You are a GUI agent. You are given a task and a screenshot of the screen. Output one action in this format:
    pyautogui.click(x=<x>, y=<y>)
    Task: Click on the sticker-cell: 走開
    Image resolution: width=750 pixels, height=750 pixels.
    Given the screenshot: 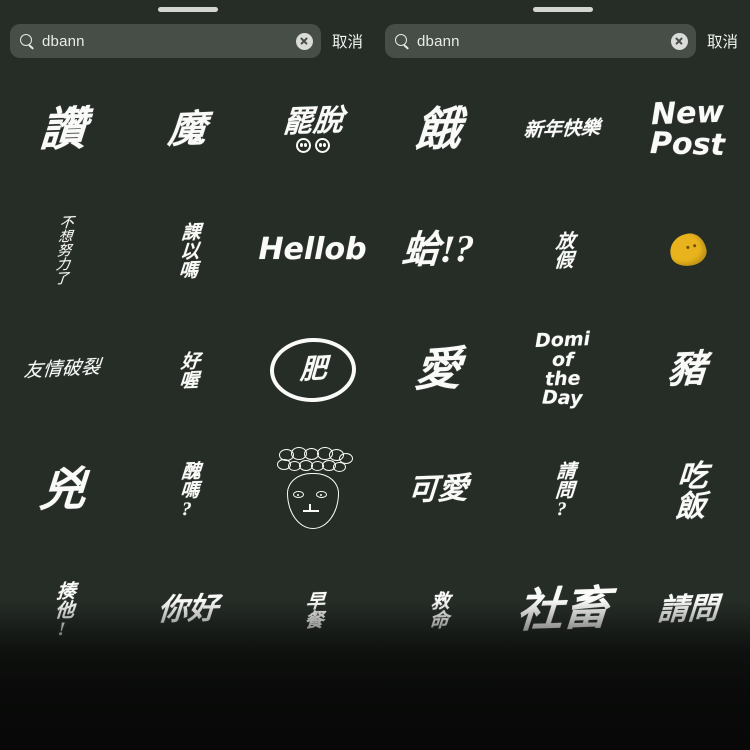 What is the action you would take?
    pyautogui.click(x=562, y=710)
    